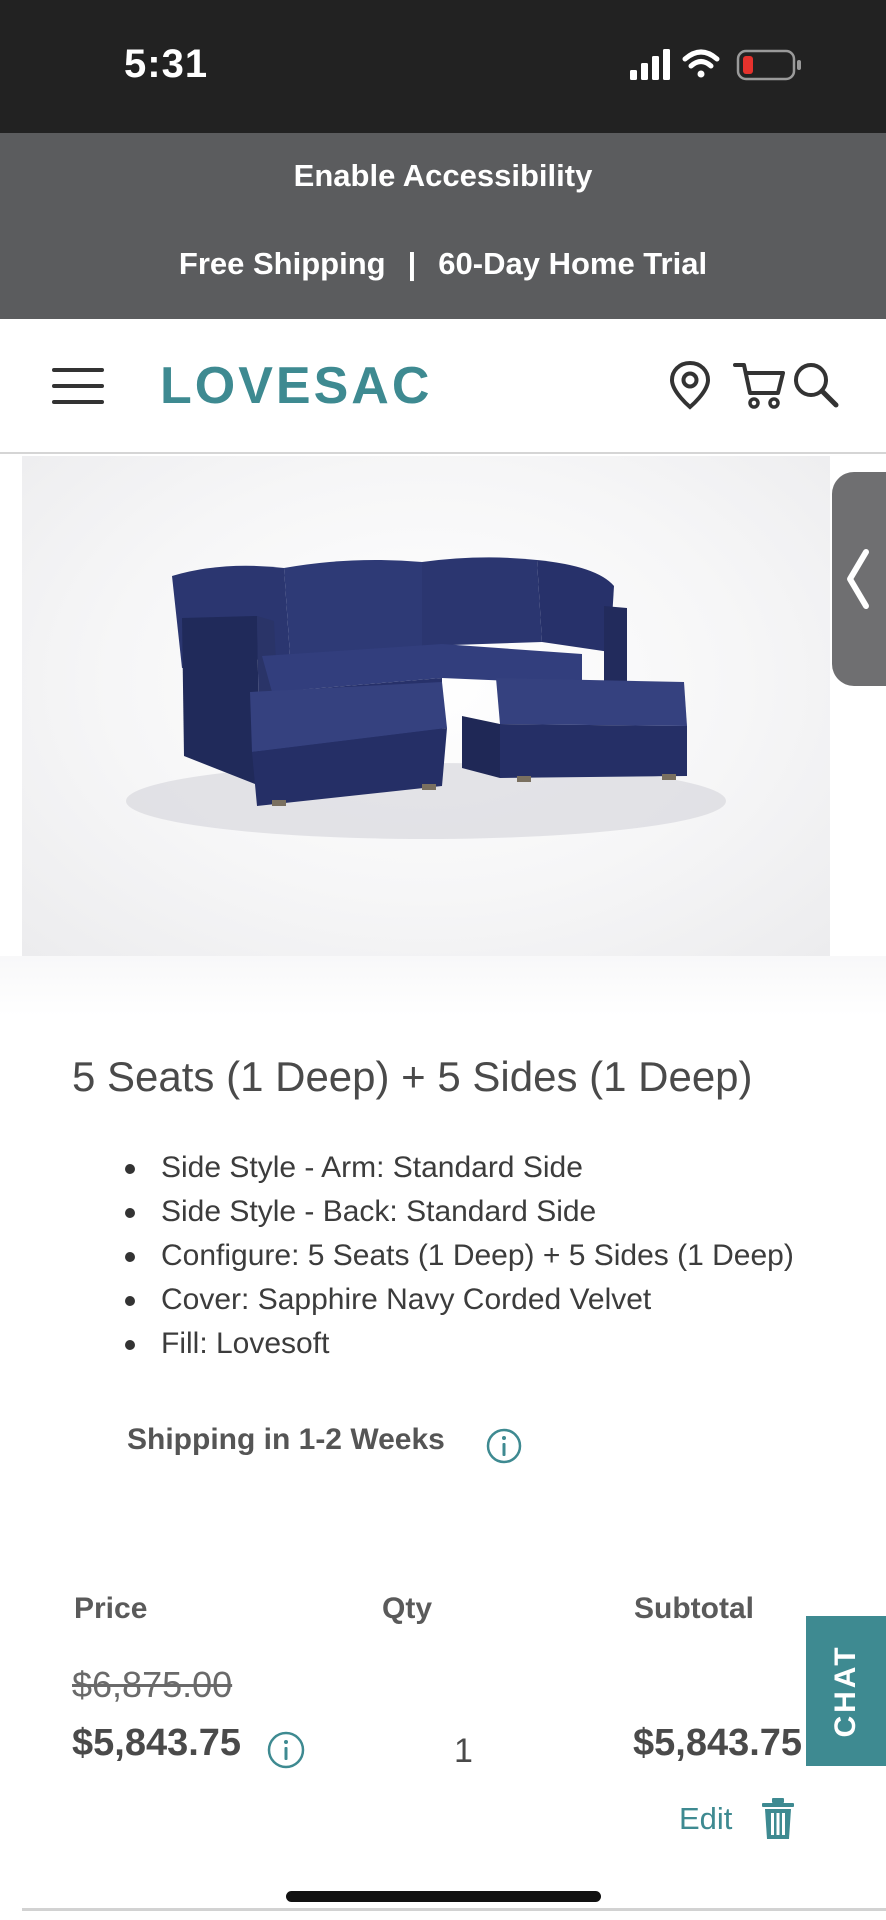  What do you see at coordinates (443, 1896) in the screenshot?
I see `home-indicator` at bounding box center [443, 1896].